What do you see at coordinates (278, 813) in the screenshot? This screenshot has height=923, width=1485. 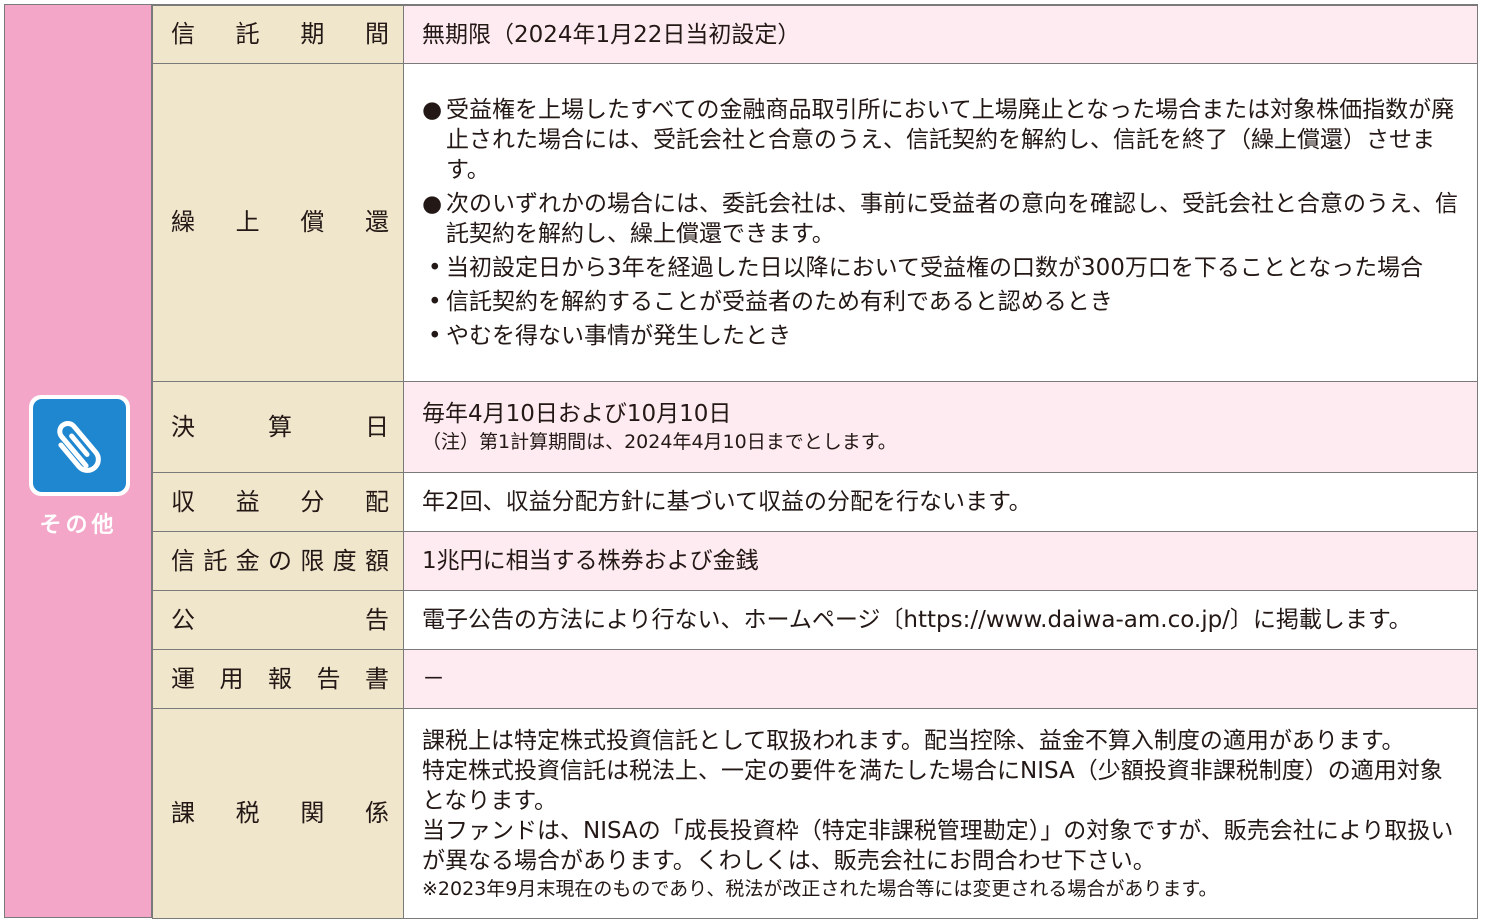 I see `row-label-taxation: 課税関係` at bounding box center [278, 813].